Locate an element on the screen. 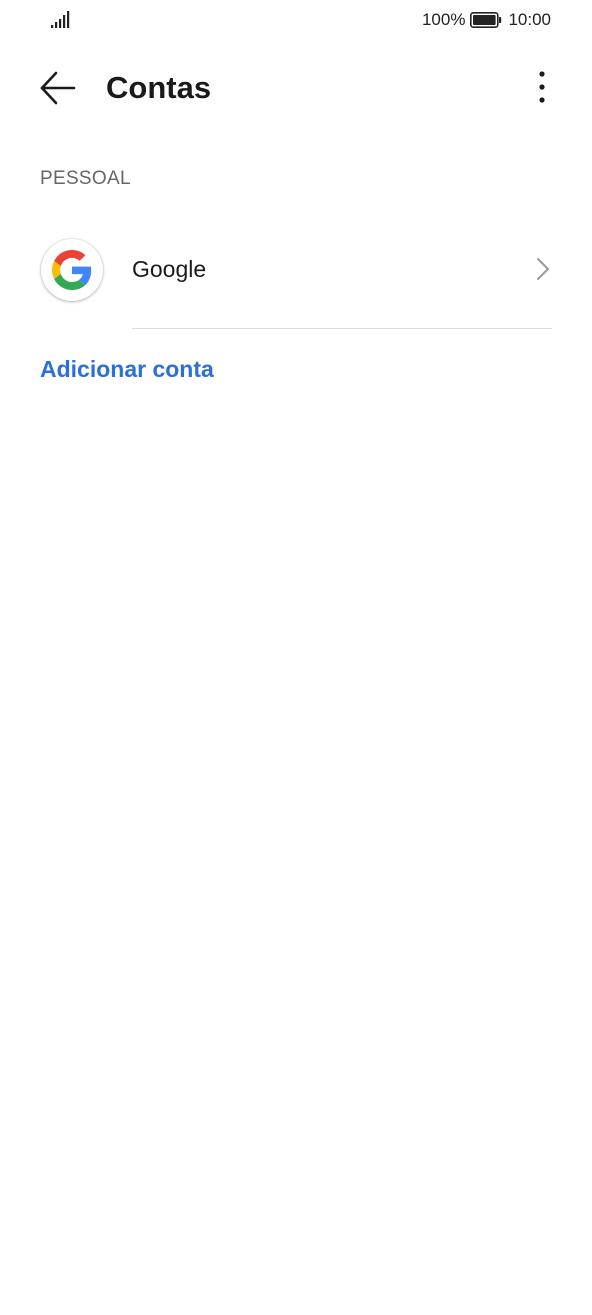  arrow-left-icon is located at coordinates (58, 88).